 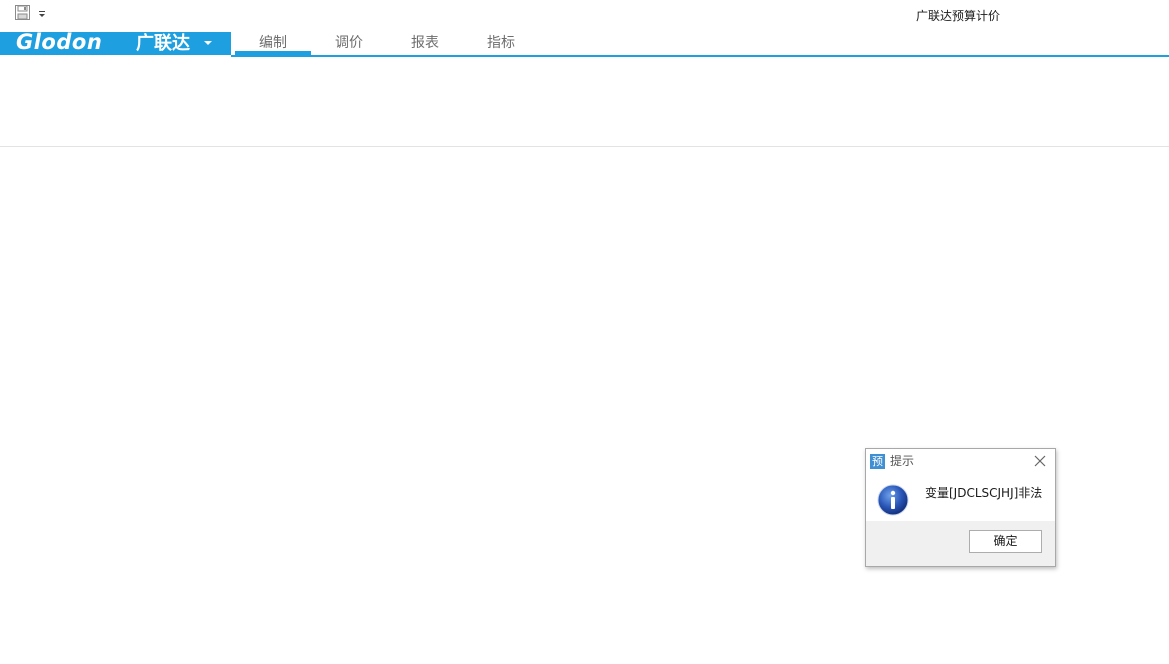 I want to click on tab-baobiao: 报表, so click(x=425, y=43).